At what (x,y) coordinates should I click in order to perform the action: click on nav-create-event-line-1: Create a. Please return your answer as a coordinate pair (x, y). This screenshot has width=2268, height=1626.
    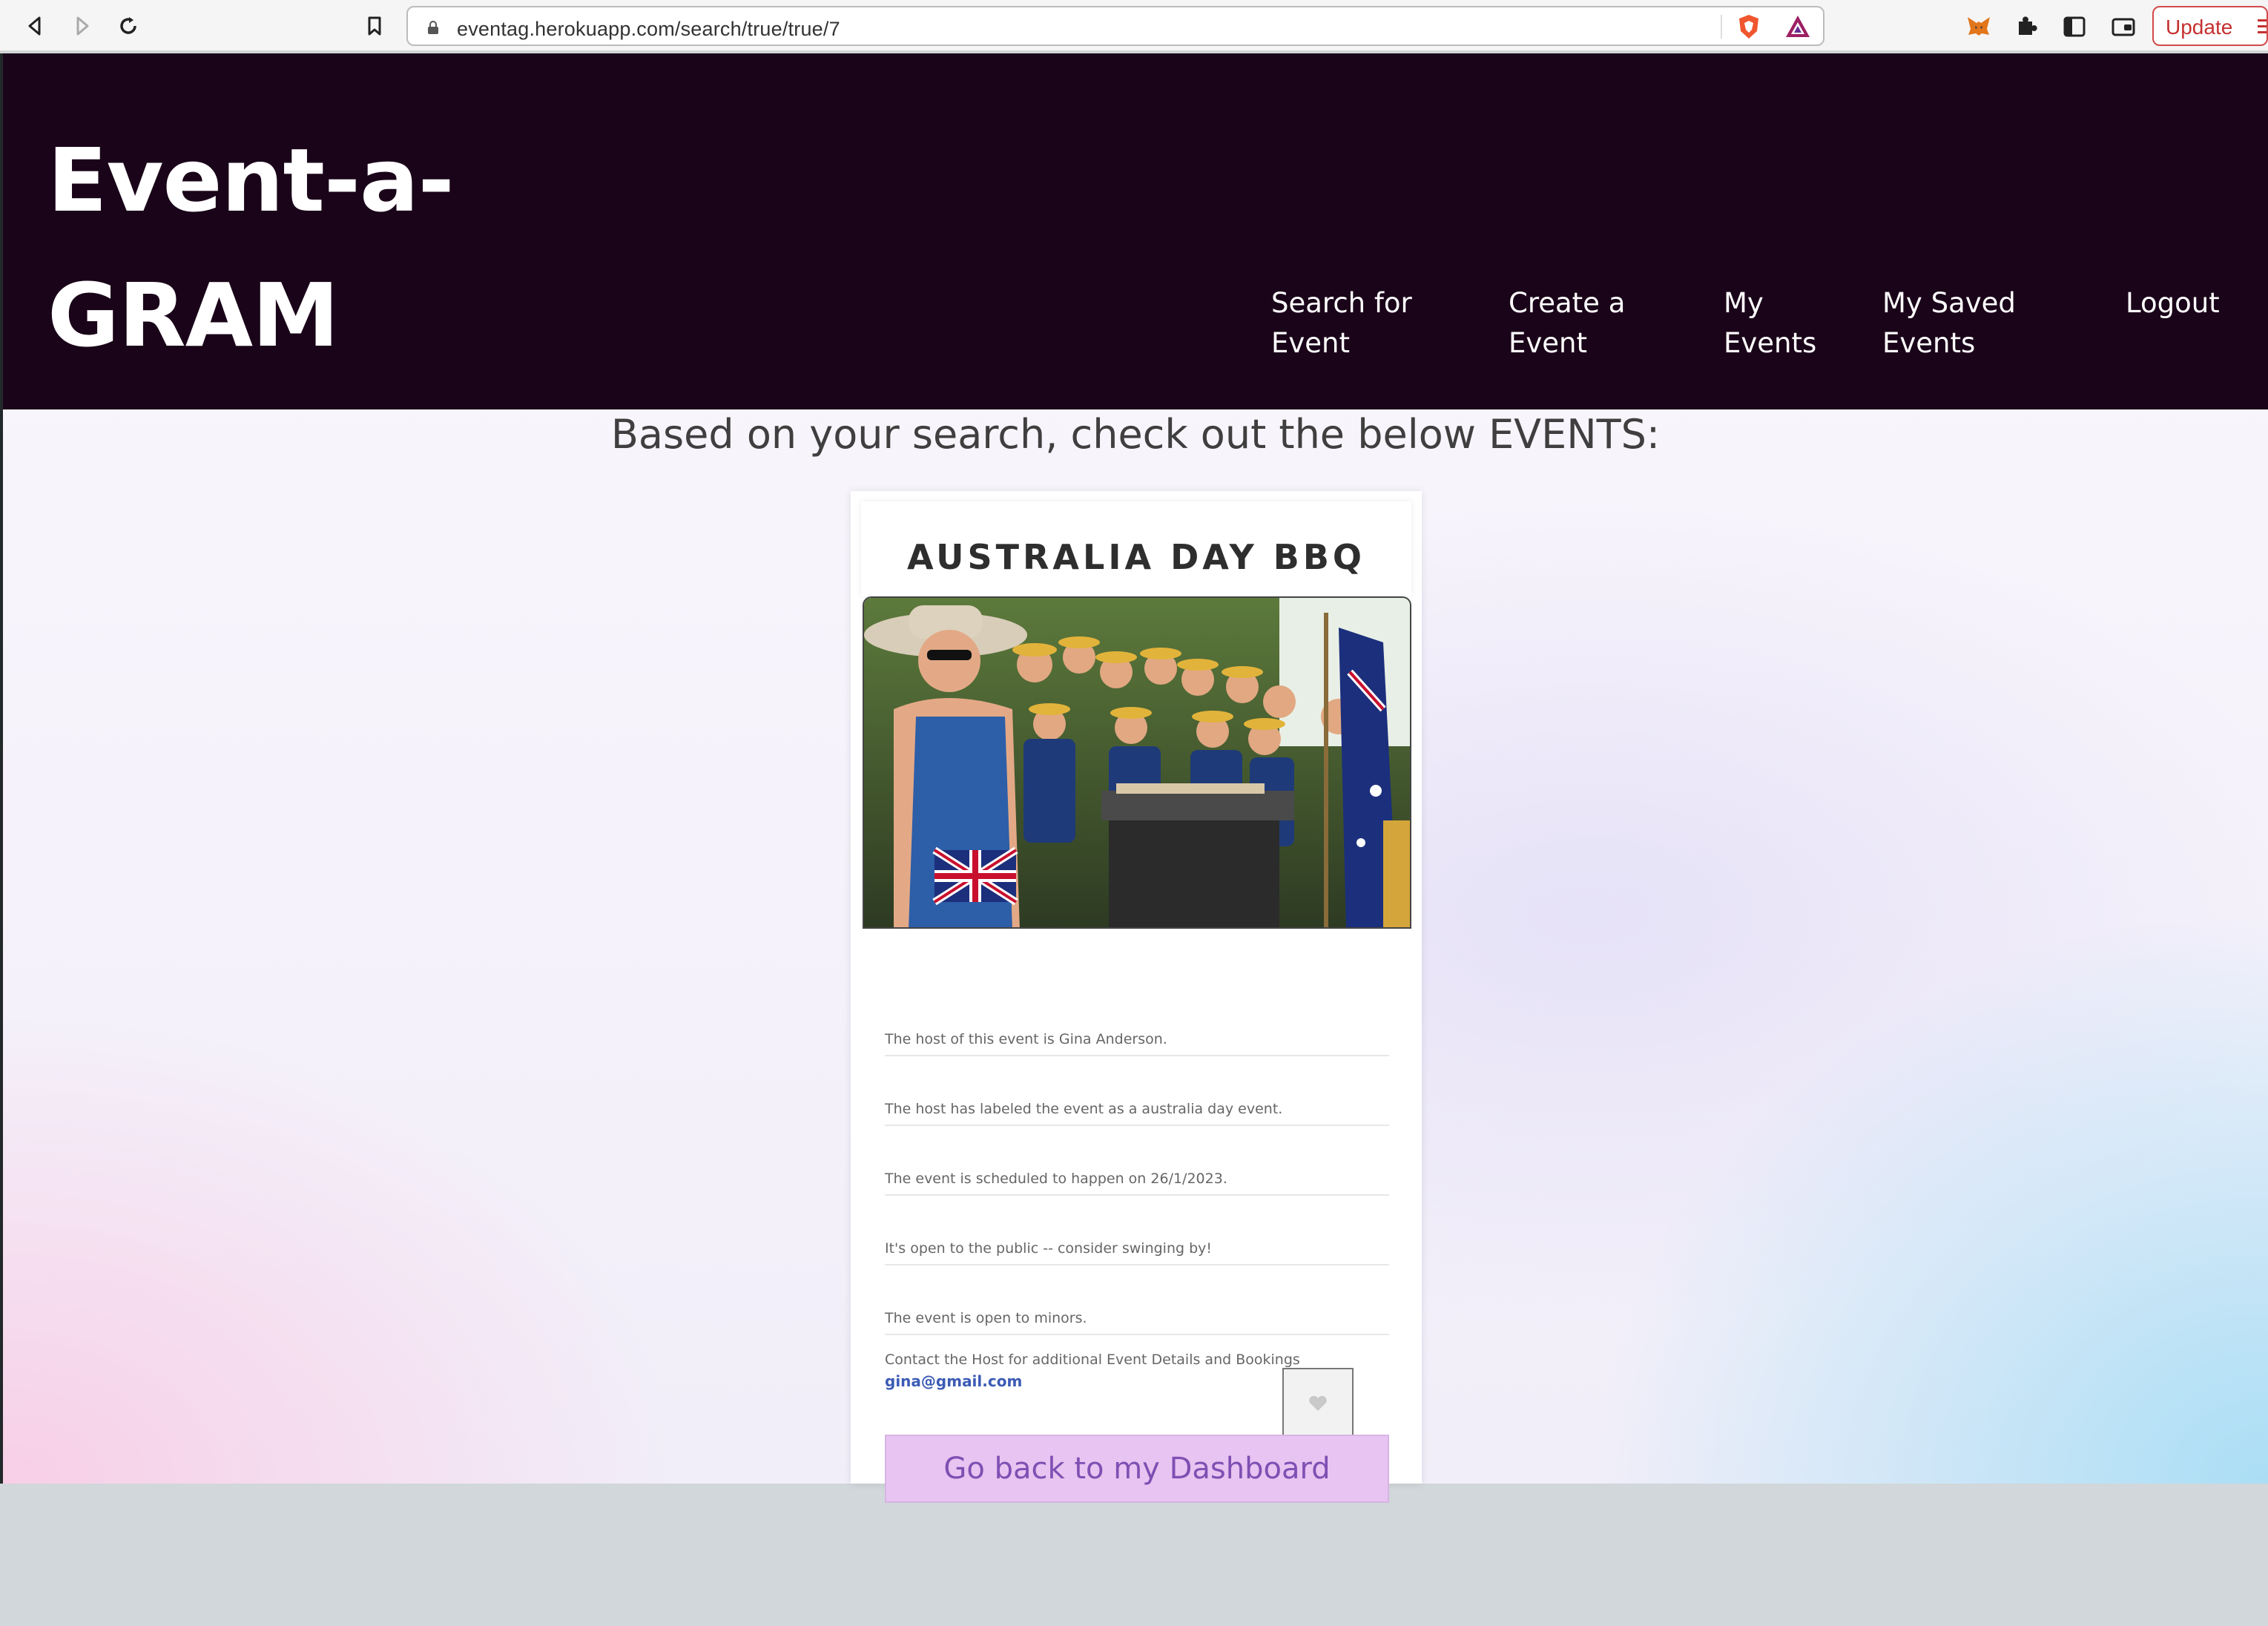
    Looking at the image, I should click on (1567, 303).